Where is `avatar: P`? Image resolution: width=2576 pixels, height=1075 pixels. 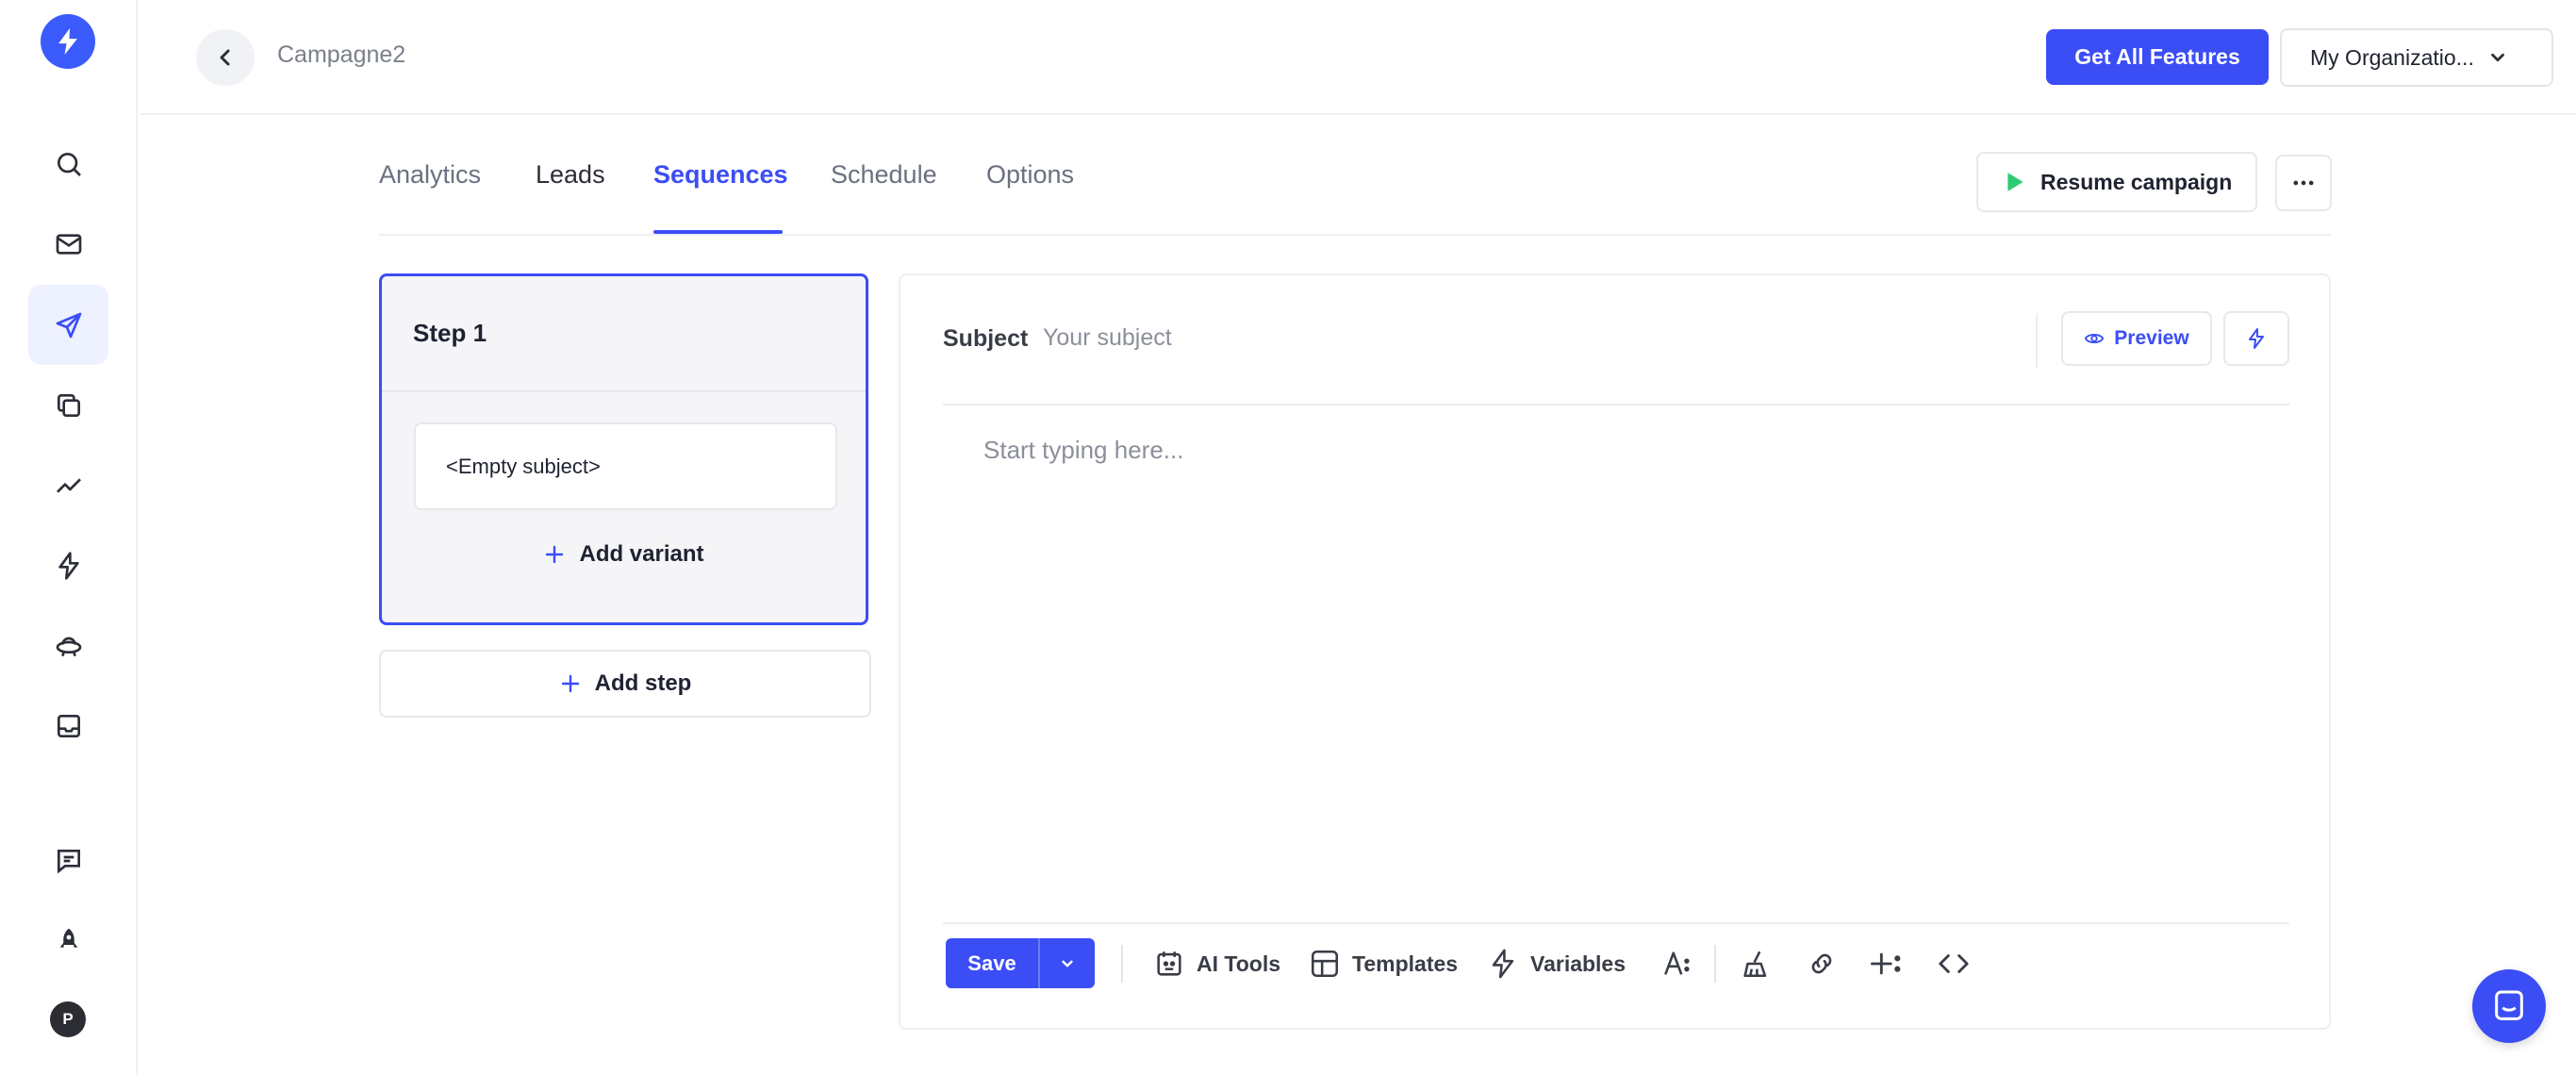 avatar: P is located at coordinates (68, 1019).